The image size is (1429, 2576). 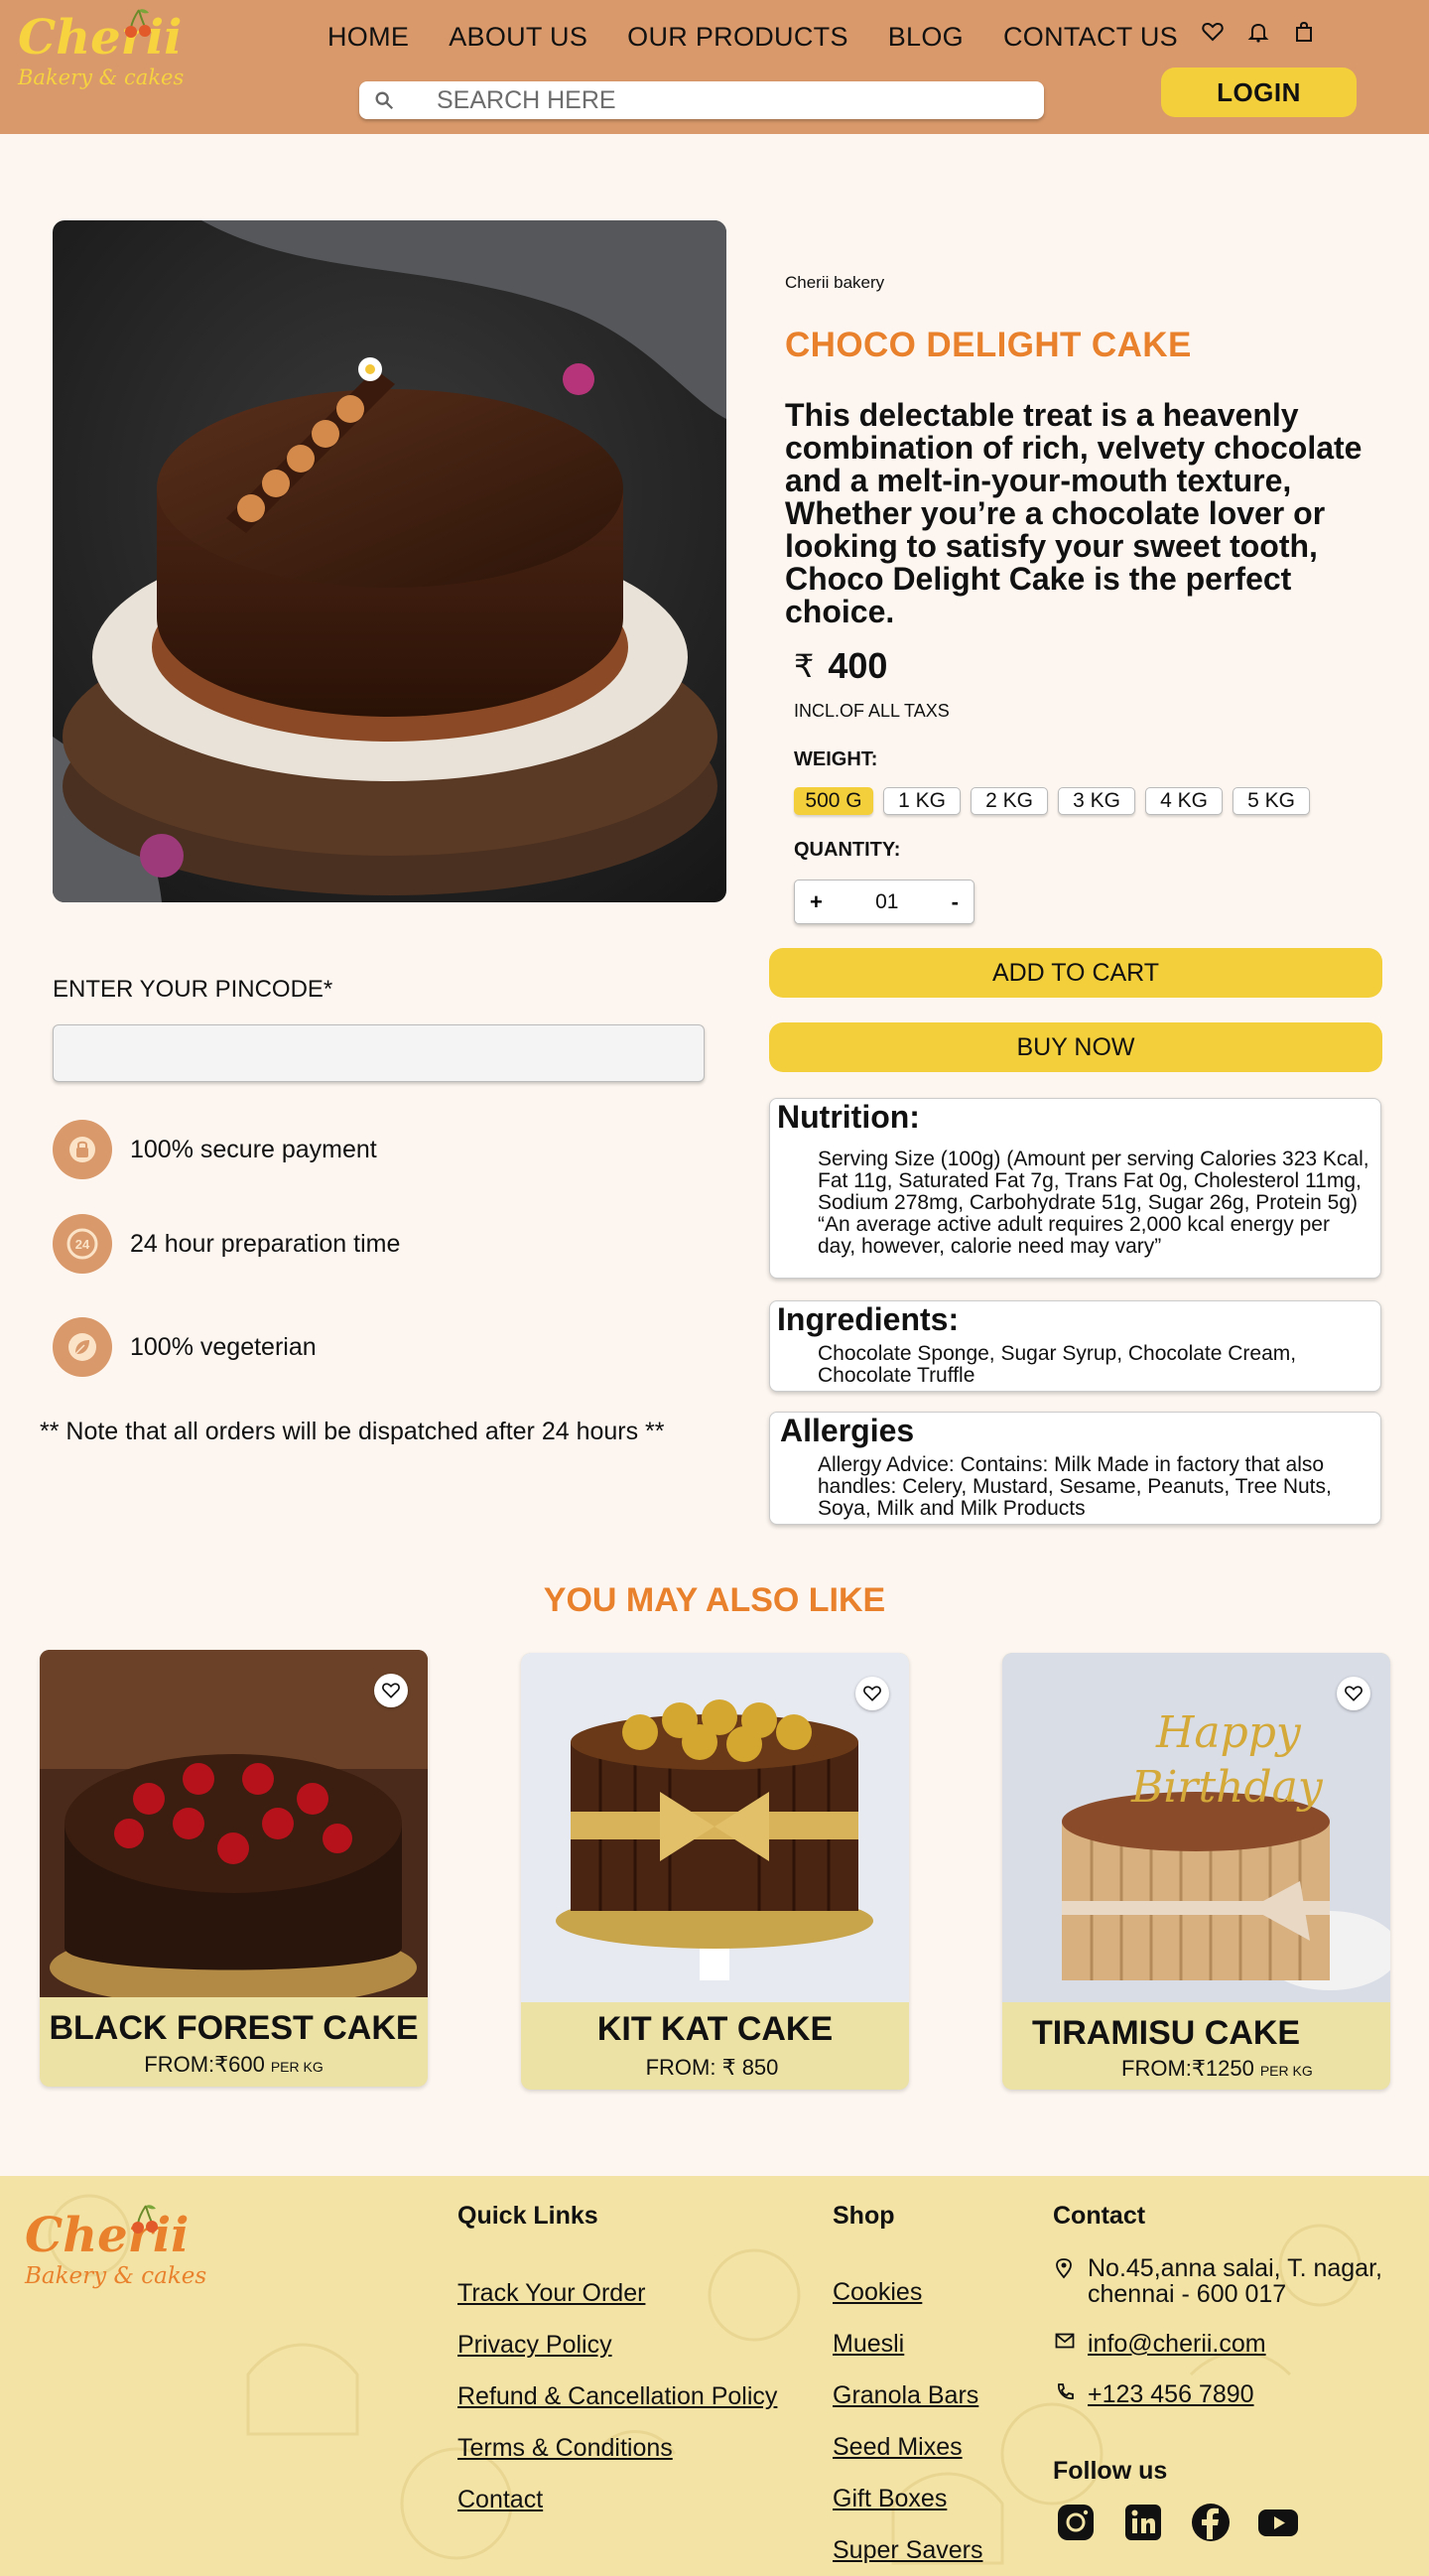 What do you see at coordinates (1064, 2268) in the screenshot?
I see `location-pin-icon` at bounding box center [1064, 2268].